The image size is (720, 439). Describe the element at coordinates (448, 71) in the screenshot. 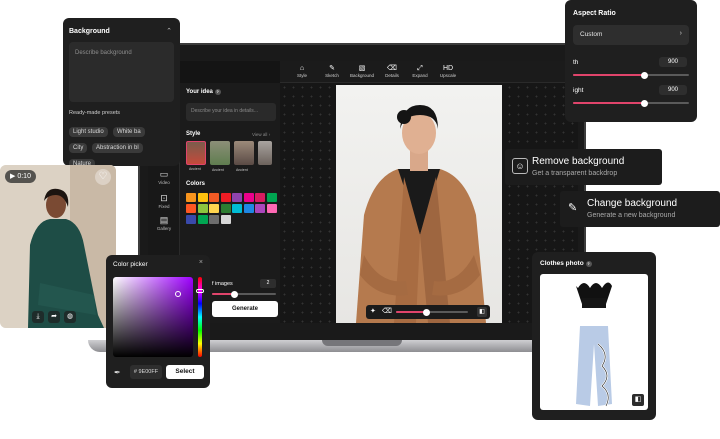

I see `tool-upscale: HD Upscale` at that location.